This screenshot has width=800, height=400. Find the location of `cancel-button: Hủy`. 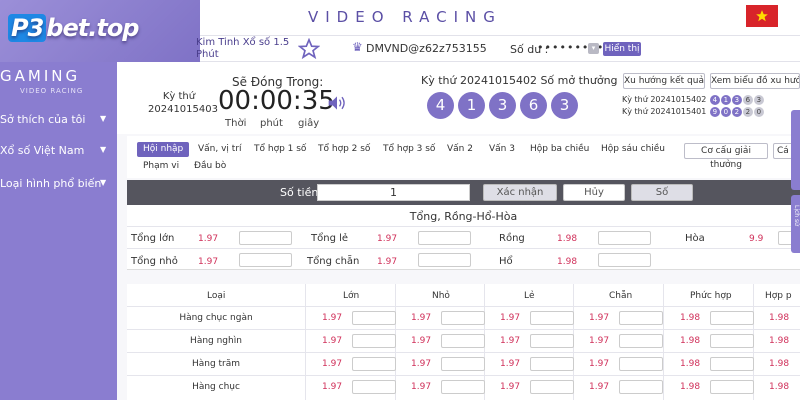

cancel-button: Hủy is located at coordinates (594, 192).